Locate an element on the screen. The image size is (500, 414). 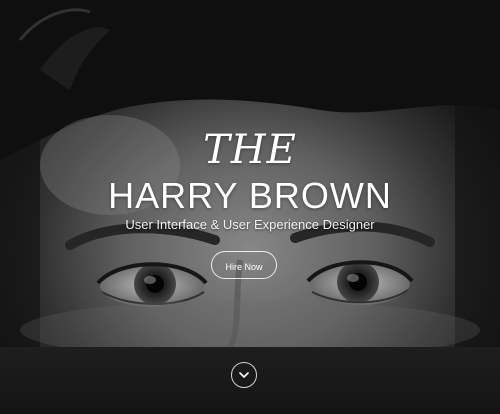
hero-prefix: THE is located at coordinates (250, 150).